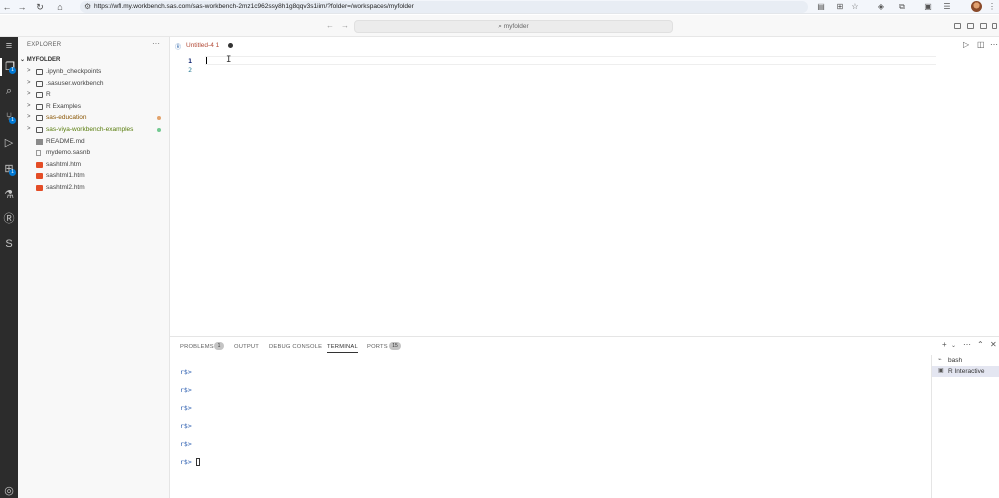 This screenshot has width=999, height=498. Describe the element at coordinates (855, 7) in the screenshot. I see `star-icon: ☆` at that location.